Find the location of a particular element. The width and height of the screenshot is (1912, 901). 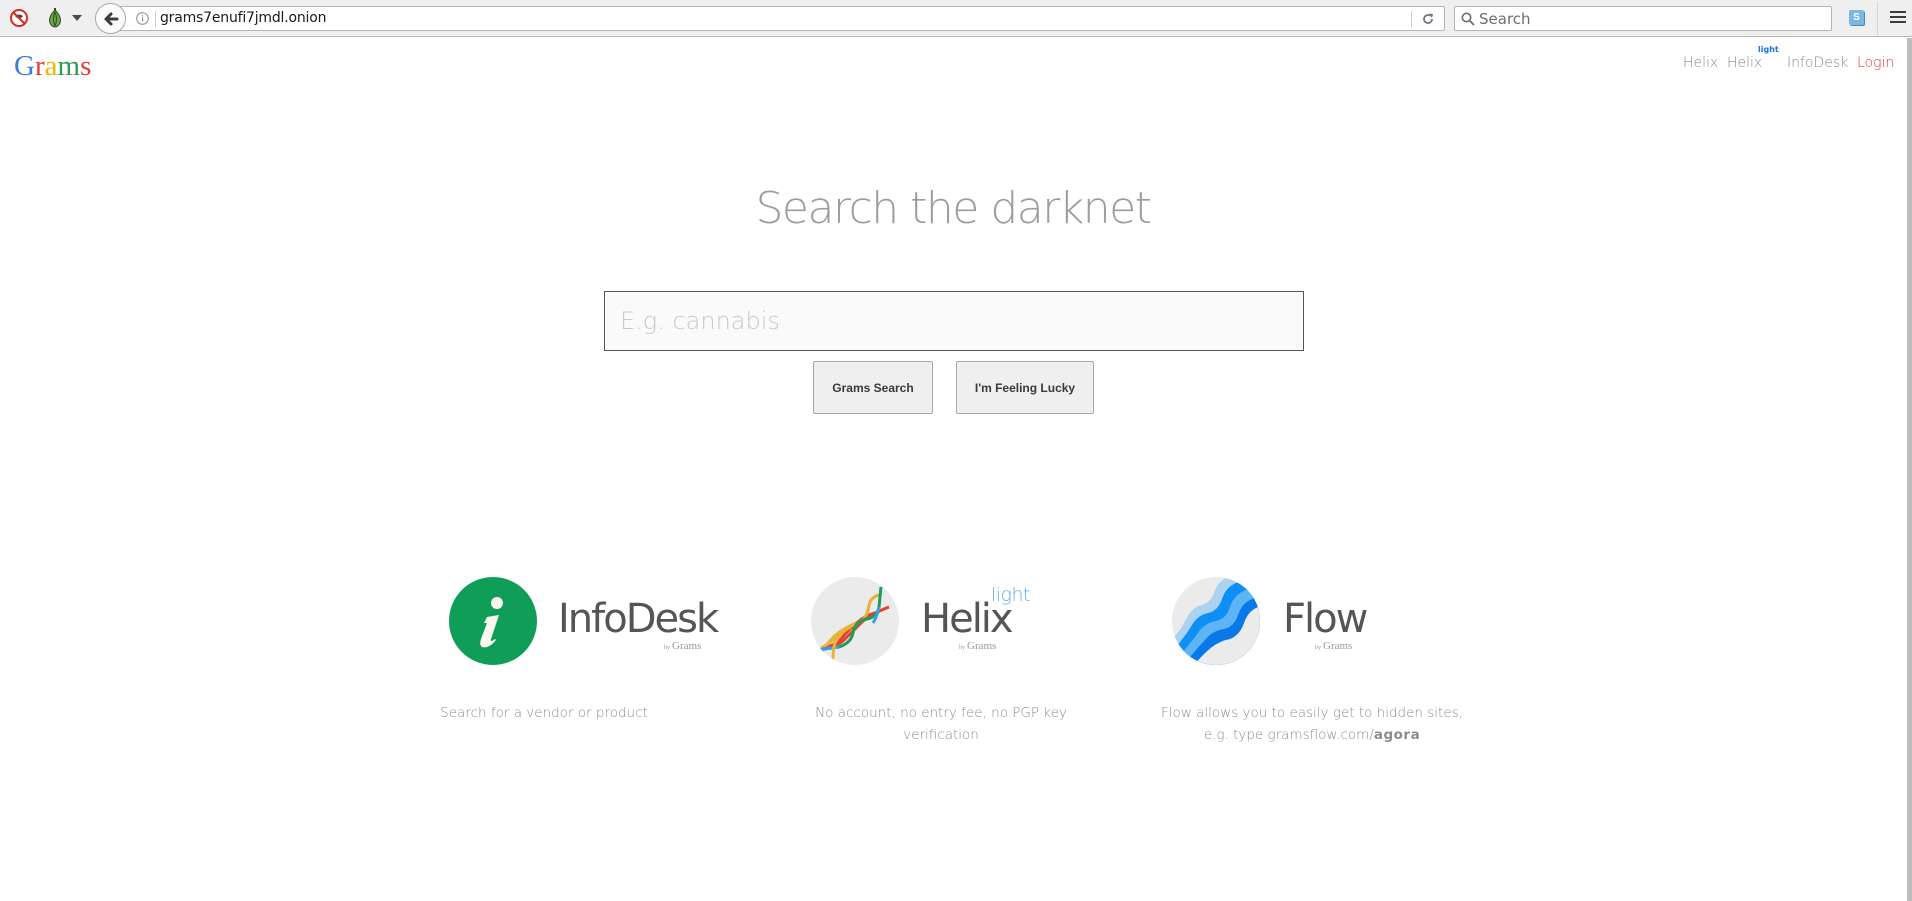

page-headline: Search the darknet is located at coordinates (953, 208).